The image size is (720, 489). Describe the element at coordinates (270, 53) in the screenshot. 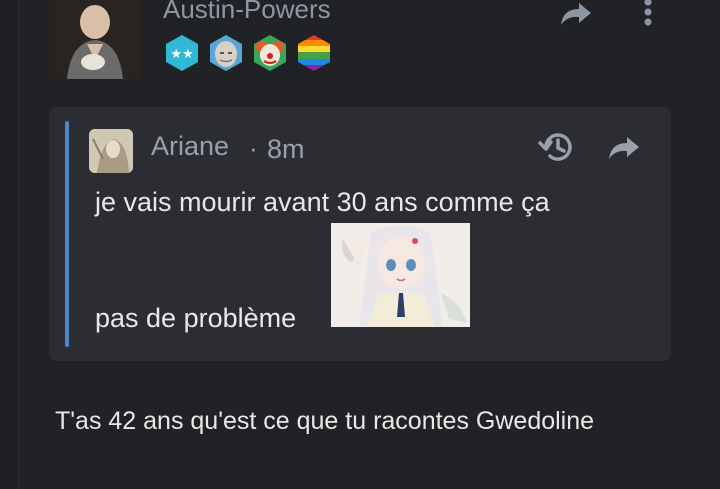

I see `clown-badge-icon` at that location.